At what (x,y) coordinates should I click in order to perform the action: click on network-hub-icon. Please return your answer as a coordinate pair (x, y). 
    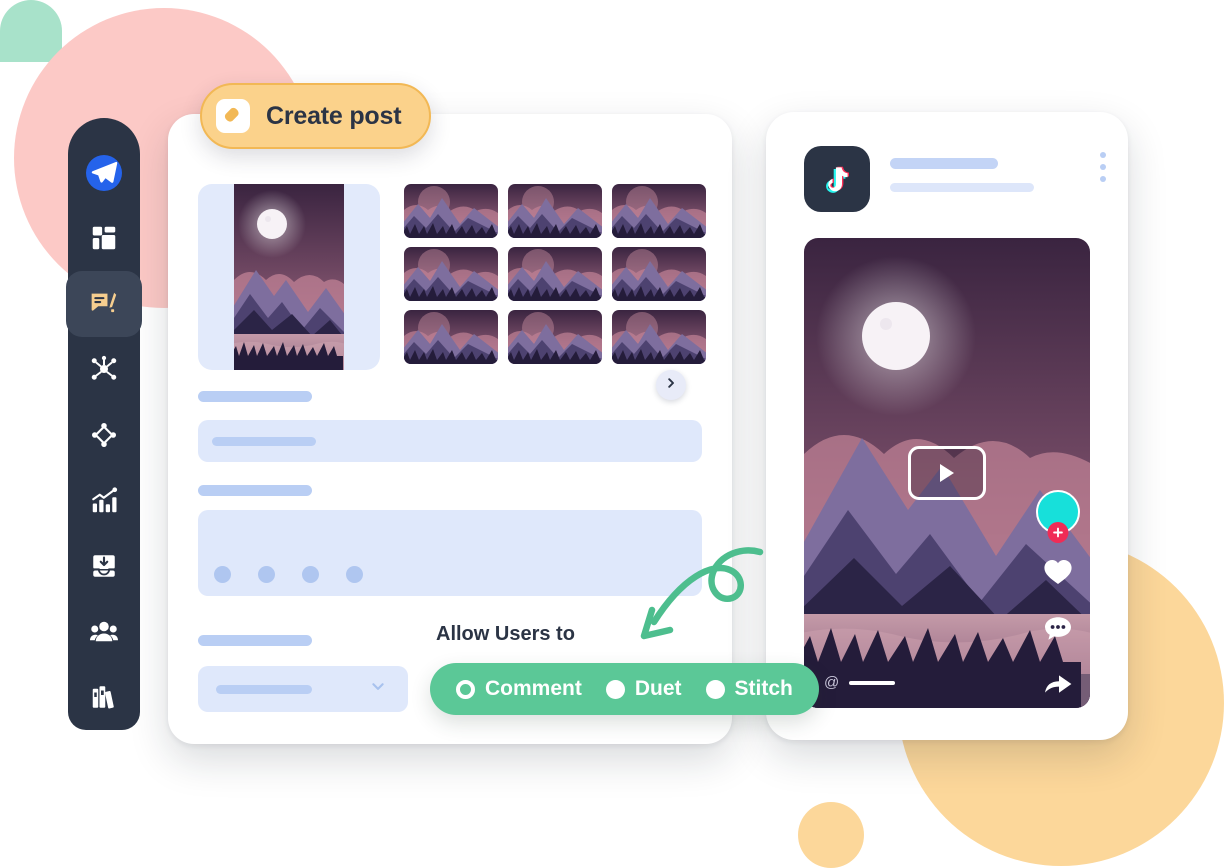
    Looking at the image, I should click on (104, 369).